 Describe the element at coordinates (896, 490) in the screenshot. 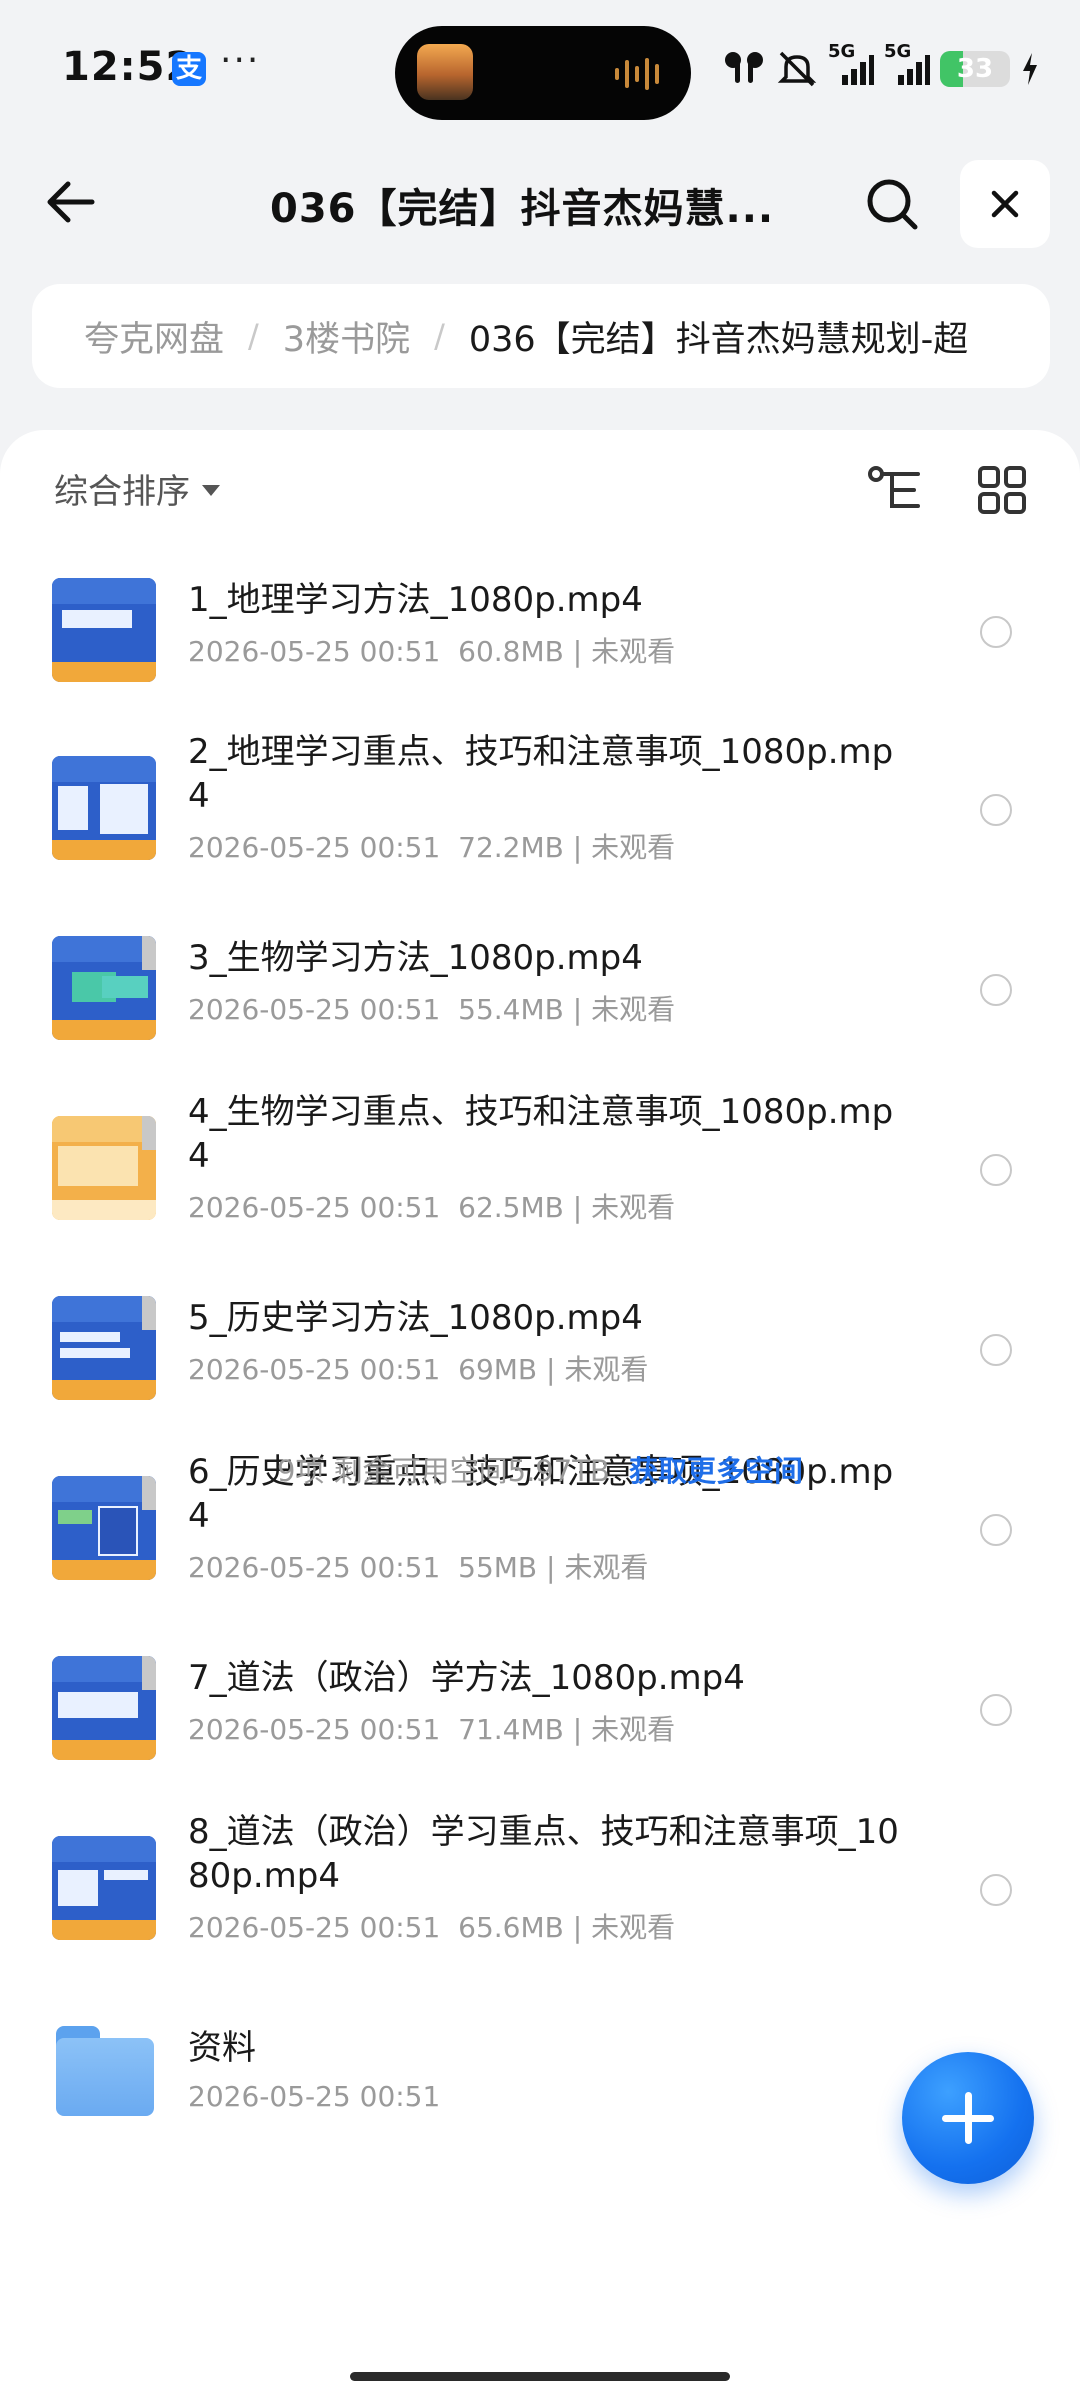

I see `tree-view-icon` at that location.